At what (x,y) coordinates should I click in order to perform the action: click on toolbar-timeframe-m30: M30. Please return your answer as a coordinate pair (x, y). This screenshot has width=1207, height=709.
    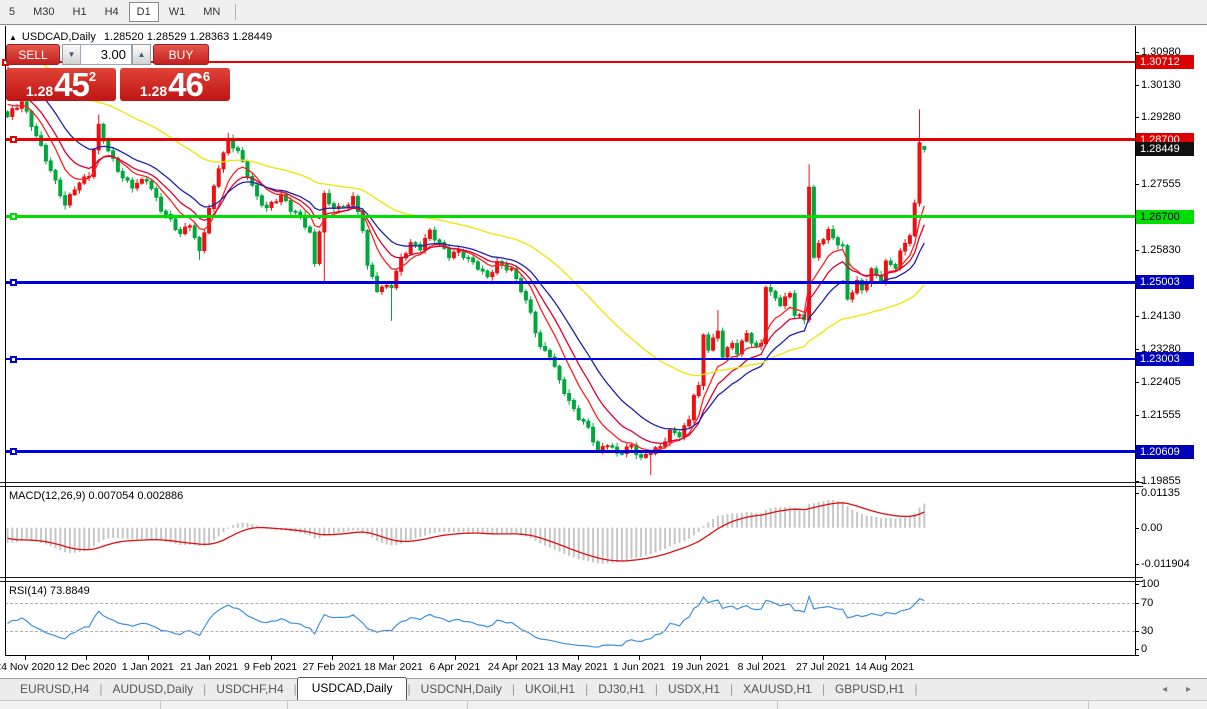
    Looking at the image, I should click on (43, 12).